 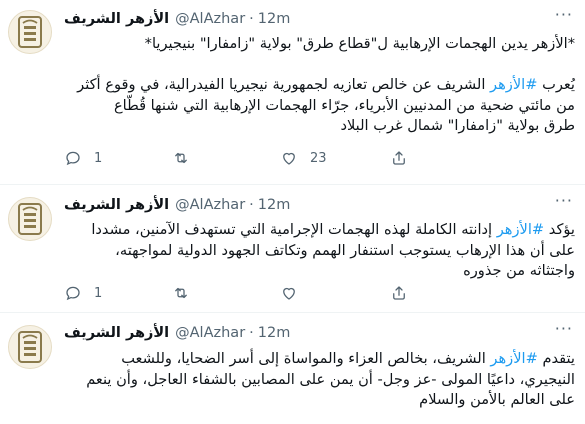 I want to click on line-start: يُعرب, so click(x=556, y=84).